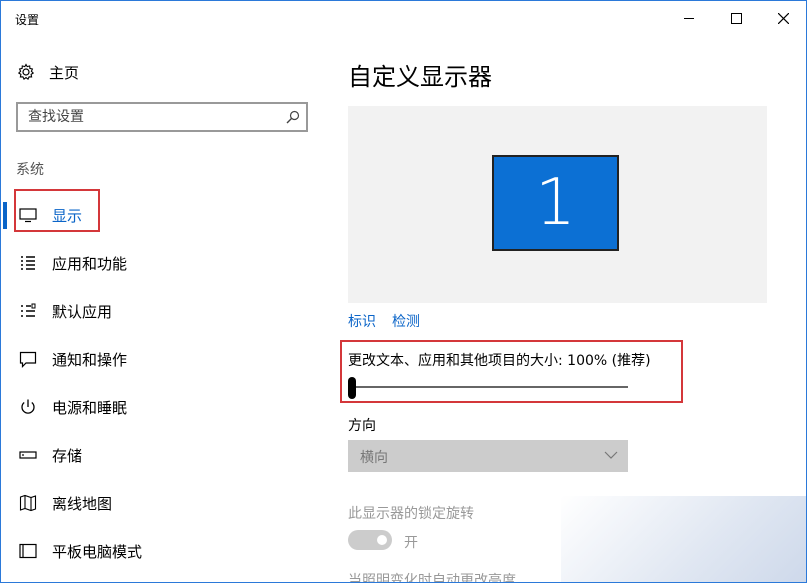 This screenshot has width=807, height=583. I want to click on monitor-tile: 1, so click(555, 203).